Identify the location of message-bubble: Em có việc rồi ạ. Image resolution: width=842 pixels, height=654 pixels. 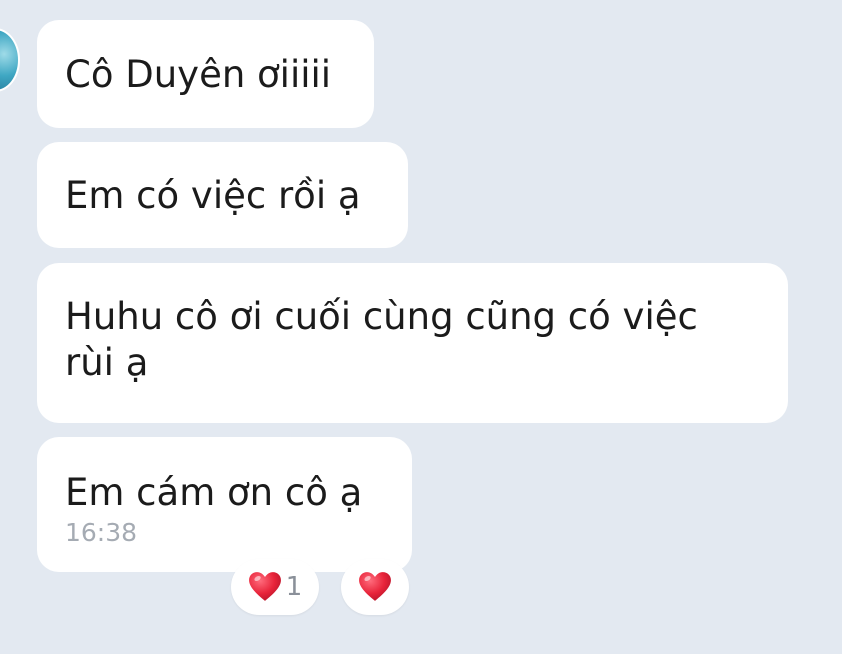
(222, 195).